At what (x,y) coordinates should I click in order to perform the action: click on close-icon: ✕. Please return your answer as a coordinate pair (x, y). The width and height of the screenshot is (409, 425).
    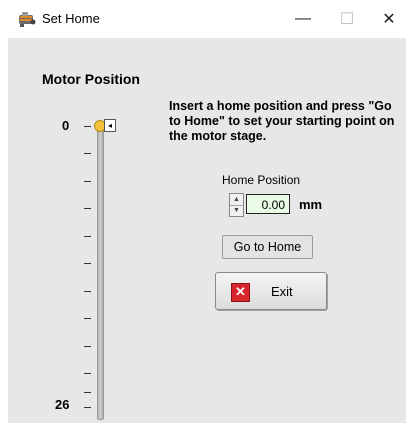
    Looking at the image, I should click on (389, 19).